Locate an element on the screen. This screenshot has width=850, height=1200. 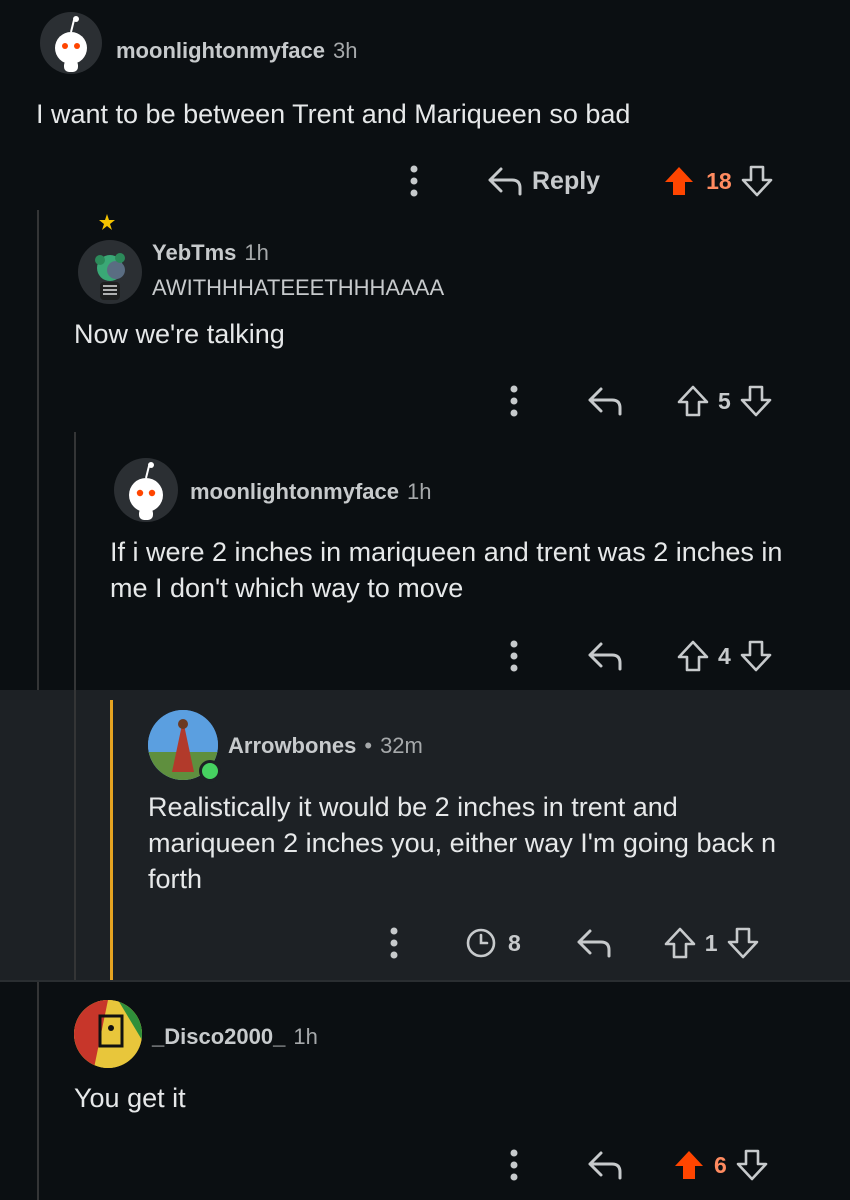
comment-actions: 8 1 is located at coordinates (570, 943).